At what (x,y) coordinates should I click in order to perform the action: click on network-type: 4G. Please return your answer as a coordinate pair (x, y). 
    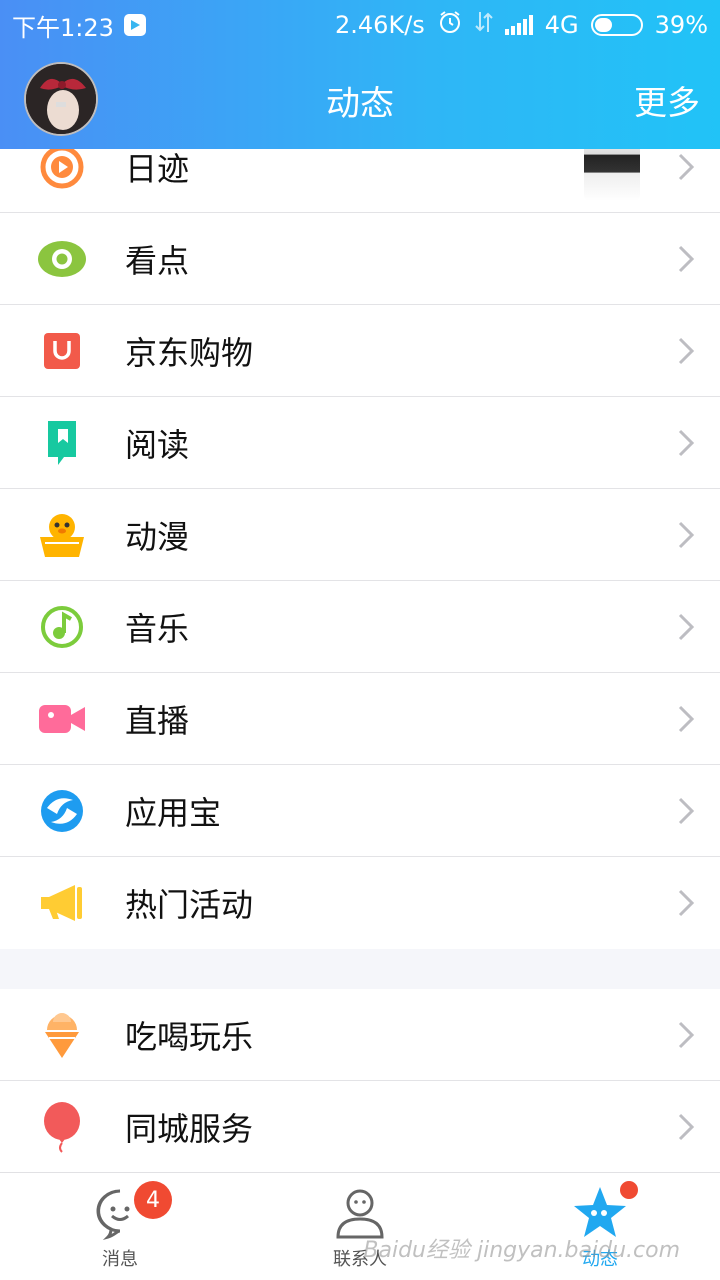
    Looking at the image, I should click on (561, 25).